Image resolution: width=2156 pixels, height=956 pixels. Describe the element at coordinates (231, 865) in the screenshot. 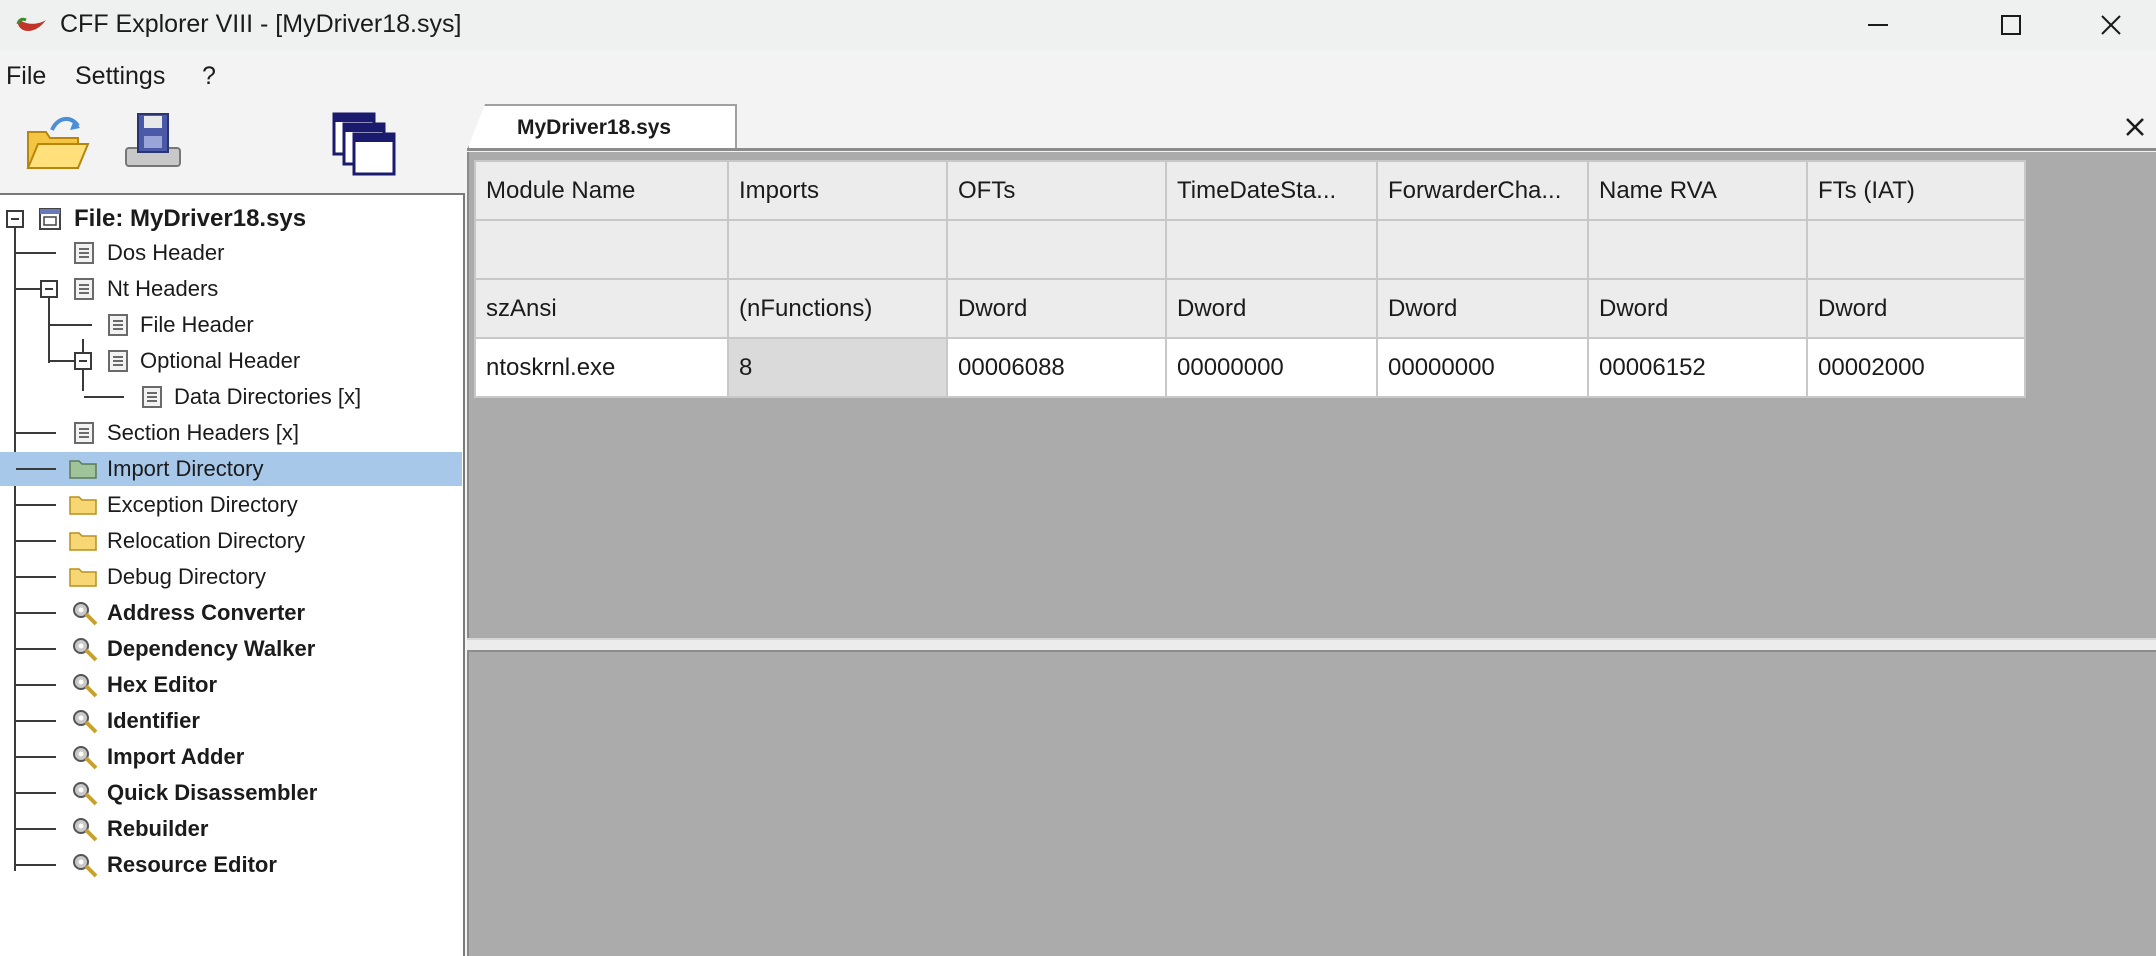

I see `tree-item-resource-editor: Resource Editor` at that location.